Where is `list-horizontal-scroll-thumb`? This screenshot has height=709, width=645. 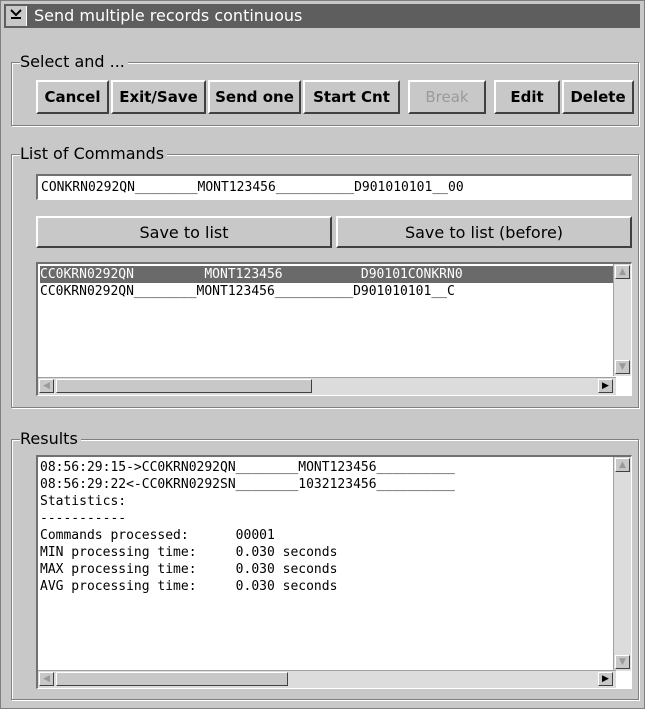 list-horizontal-scroll-thumb is located at coordinates (184, 386).